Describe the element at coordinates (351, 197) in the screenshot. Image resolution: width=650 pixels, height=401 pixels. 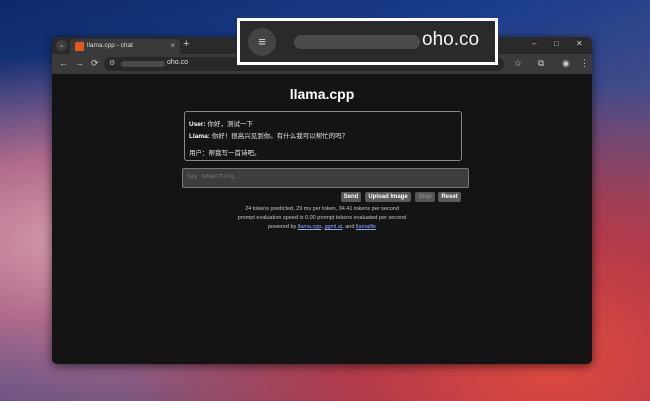
I see `send-button: Send` at that location.